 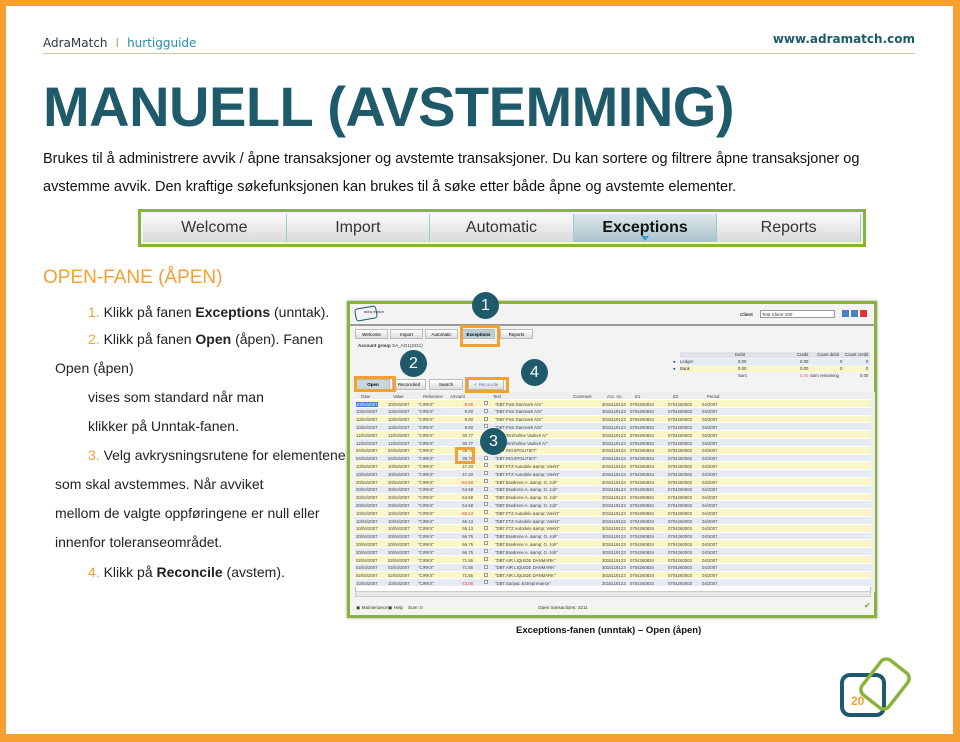 I want to click on step-line: klikker på Unntak-fanen., so click(x=163, y=426).